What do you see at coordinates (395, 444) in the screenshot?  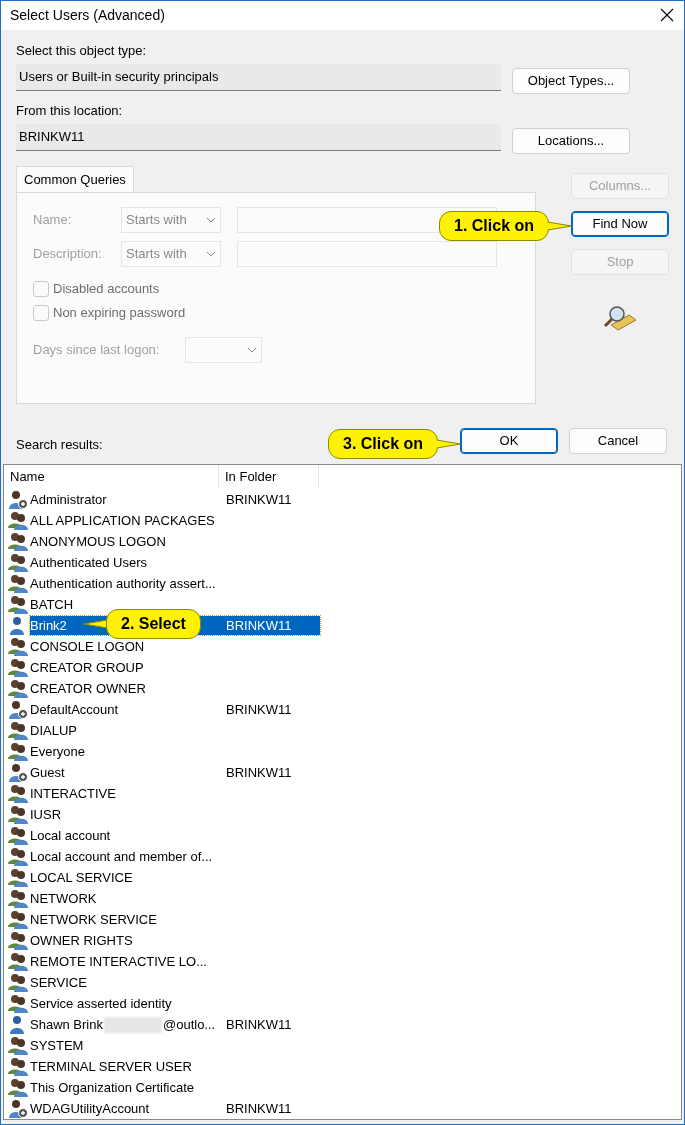 I see `callout-tooltip: 3. Click on` at bounding box center [395, 444].